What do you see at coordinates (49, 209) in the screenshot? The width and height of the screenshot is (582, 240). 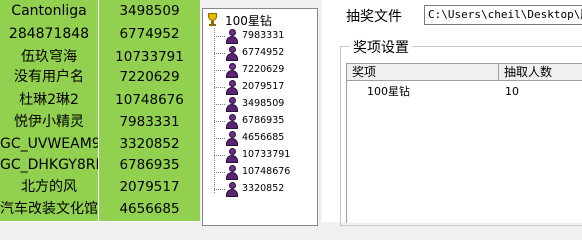 I see `table-cell-name: 汽车改装文化馆` at bounding box center [49, 209].